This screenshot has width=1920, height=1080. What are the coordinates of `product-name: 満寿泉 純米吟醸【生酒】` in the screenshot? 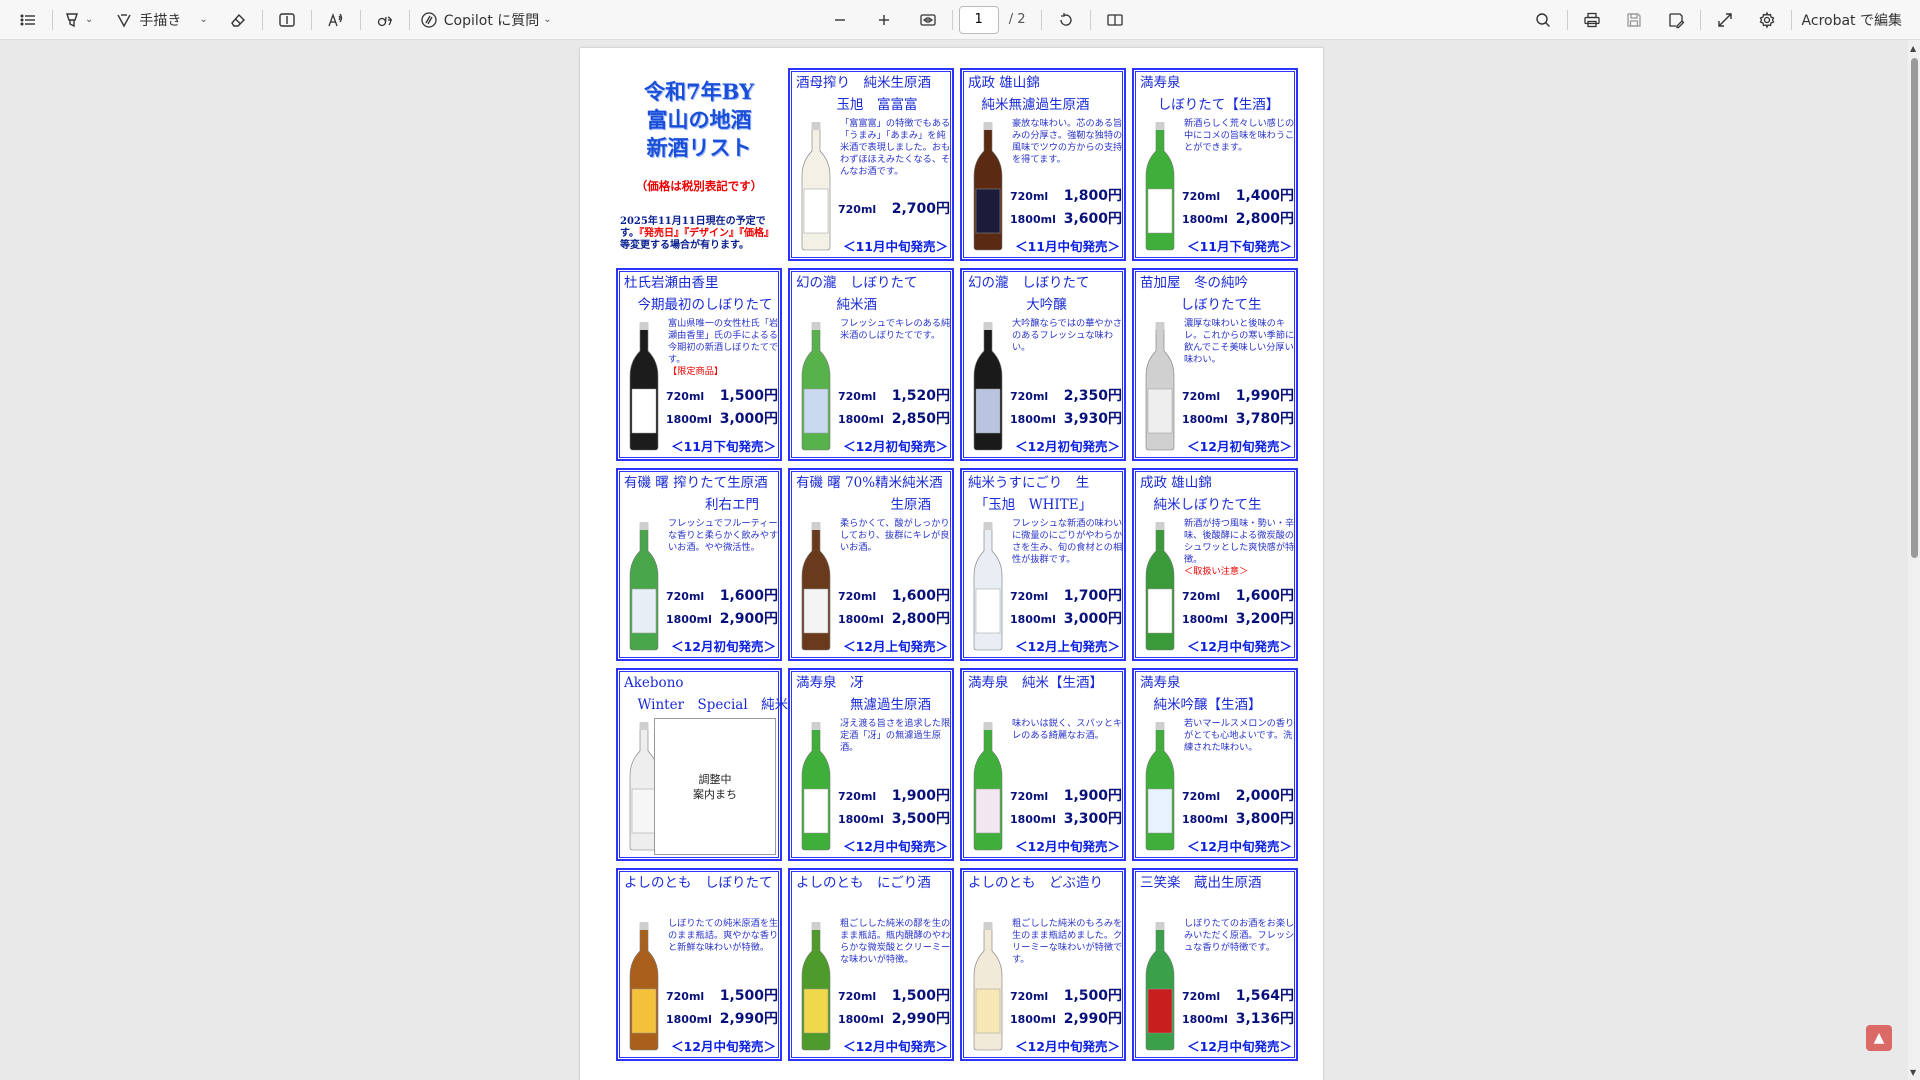 It's located at (1201, 694).